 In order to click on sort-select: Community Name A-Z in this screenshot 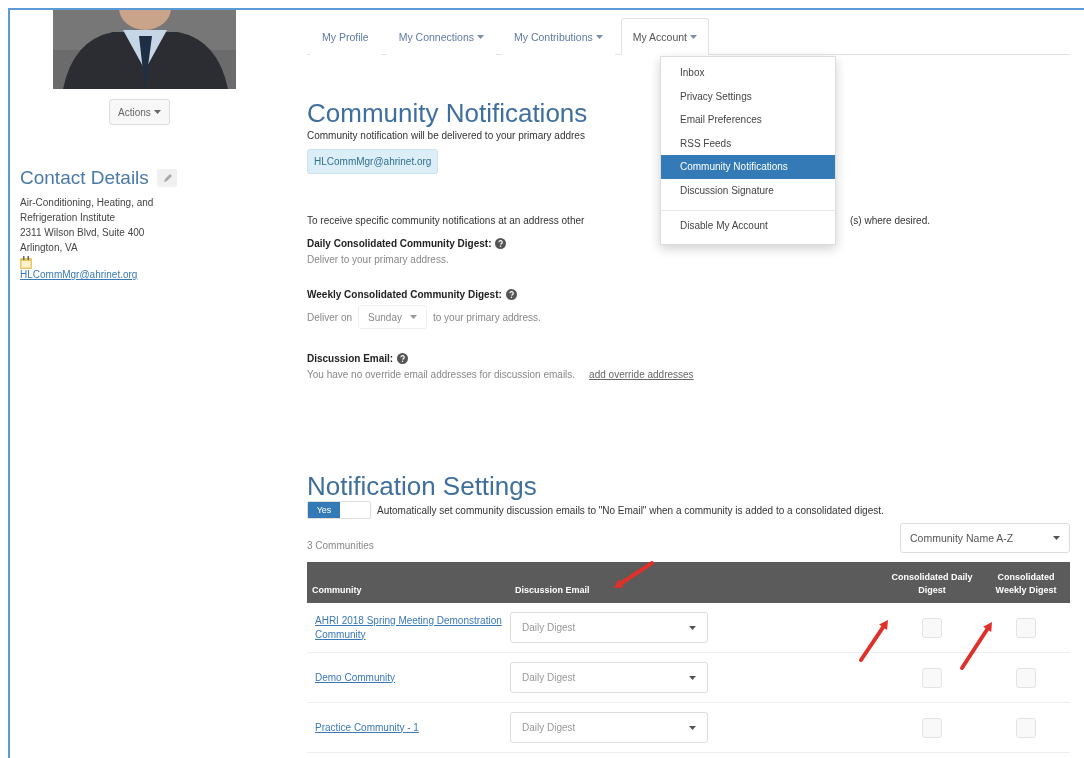, I will do `click(985, 538)`.